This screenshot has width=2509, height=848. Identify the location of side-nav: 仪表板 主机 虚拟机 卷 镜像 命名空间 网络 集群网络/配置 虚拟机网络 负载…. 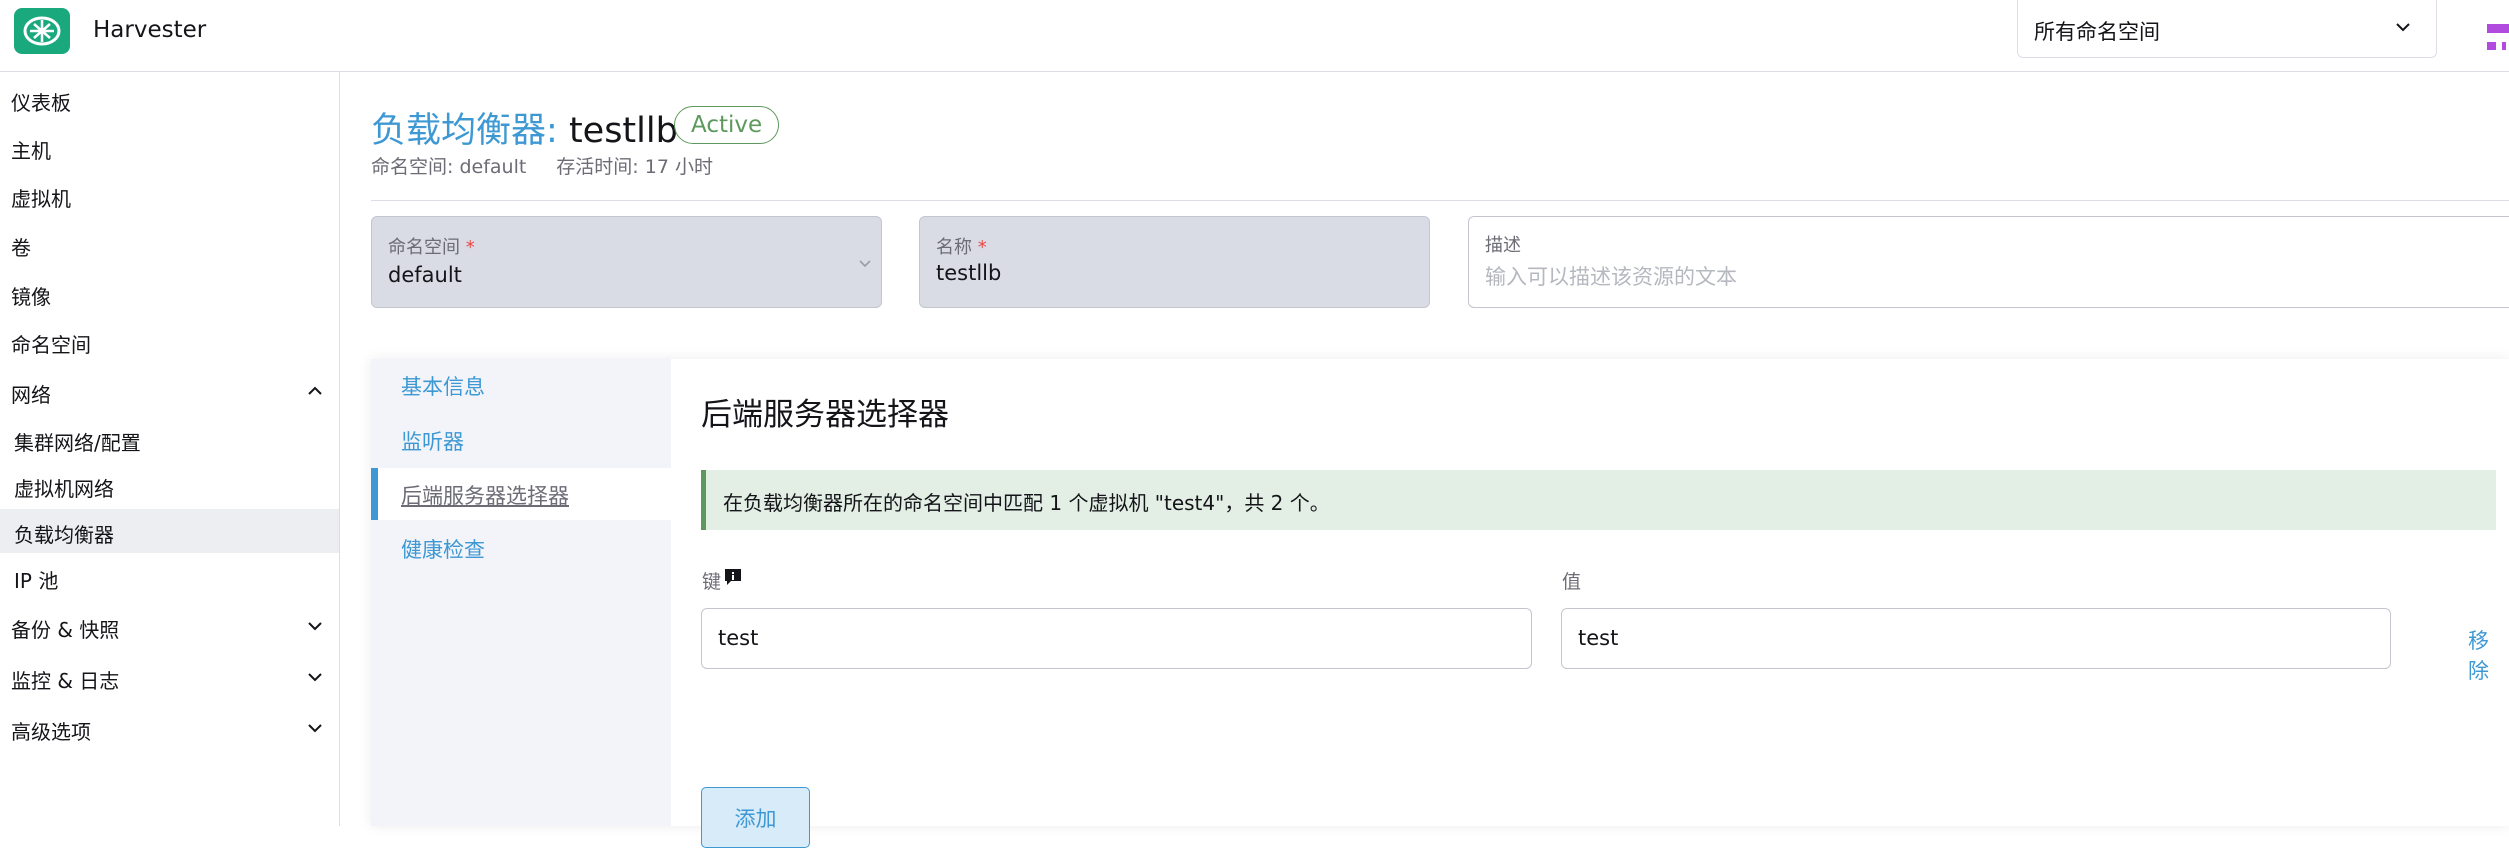
(170, 449).